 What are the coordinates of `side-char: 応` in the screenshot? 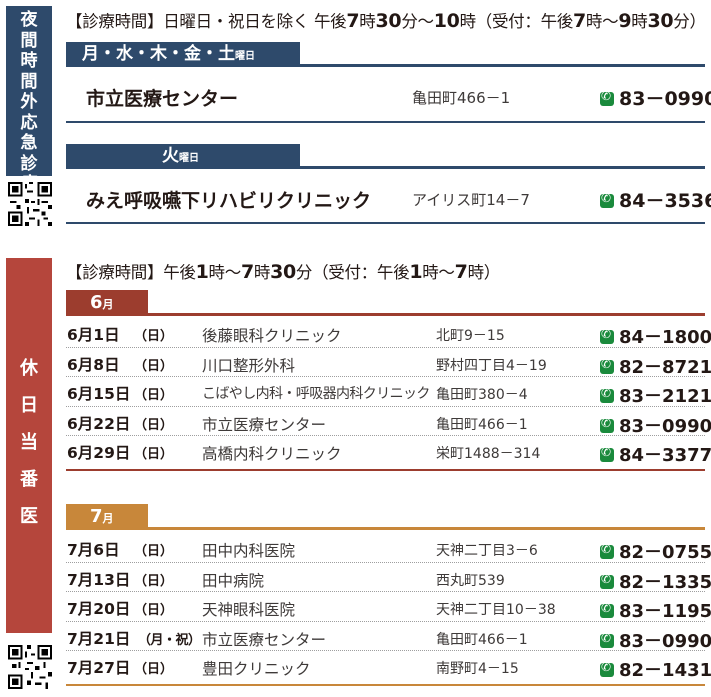 It's located at (29, 122).